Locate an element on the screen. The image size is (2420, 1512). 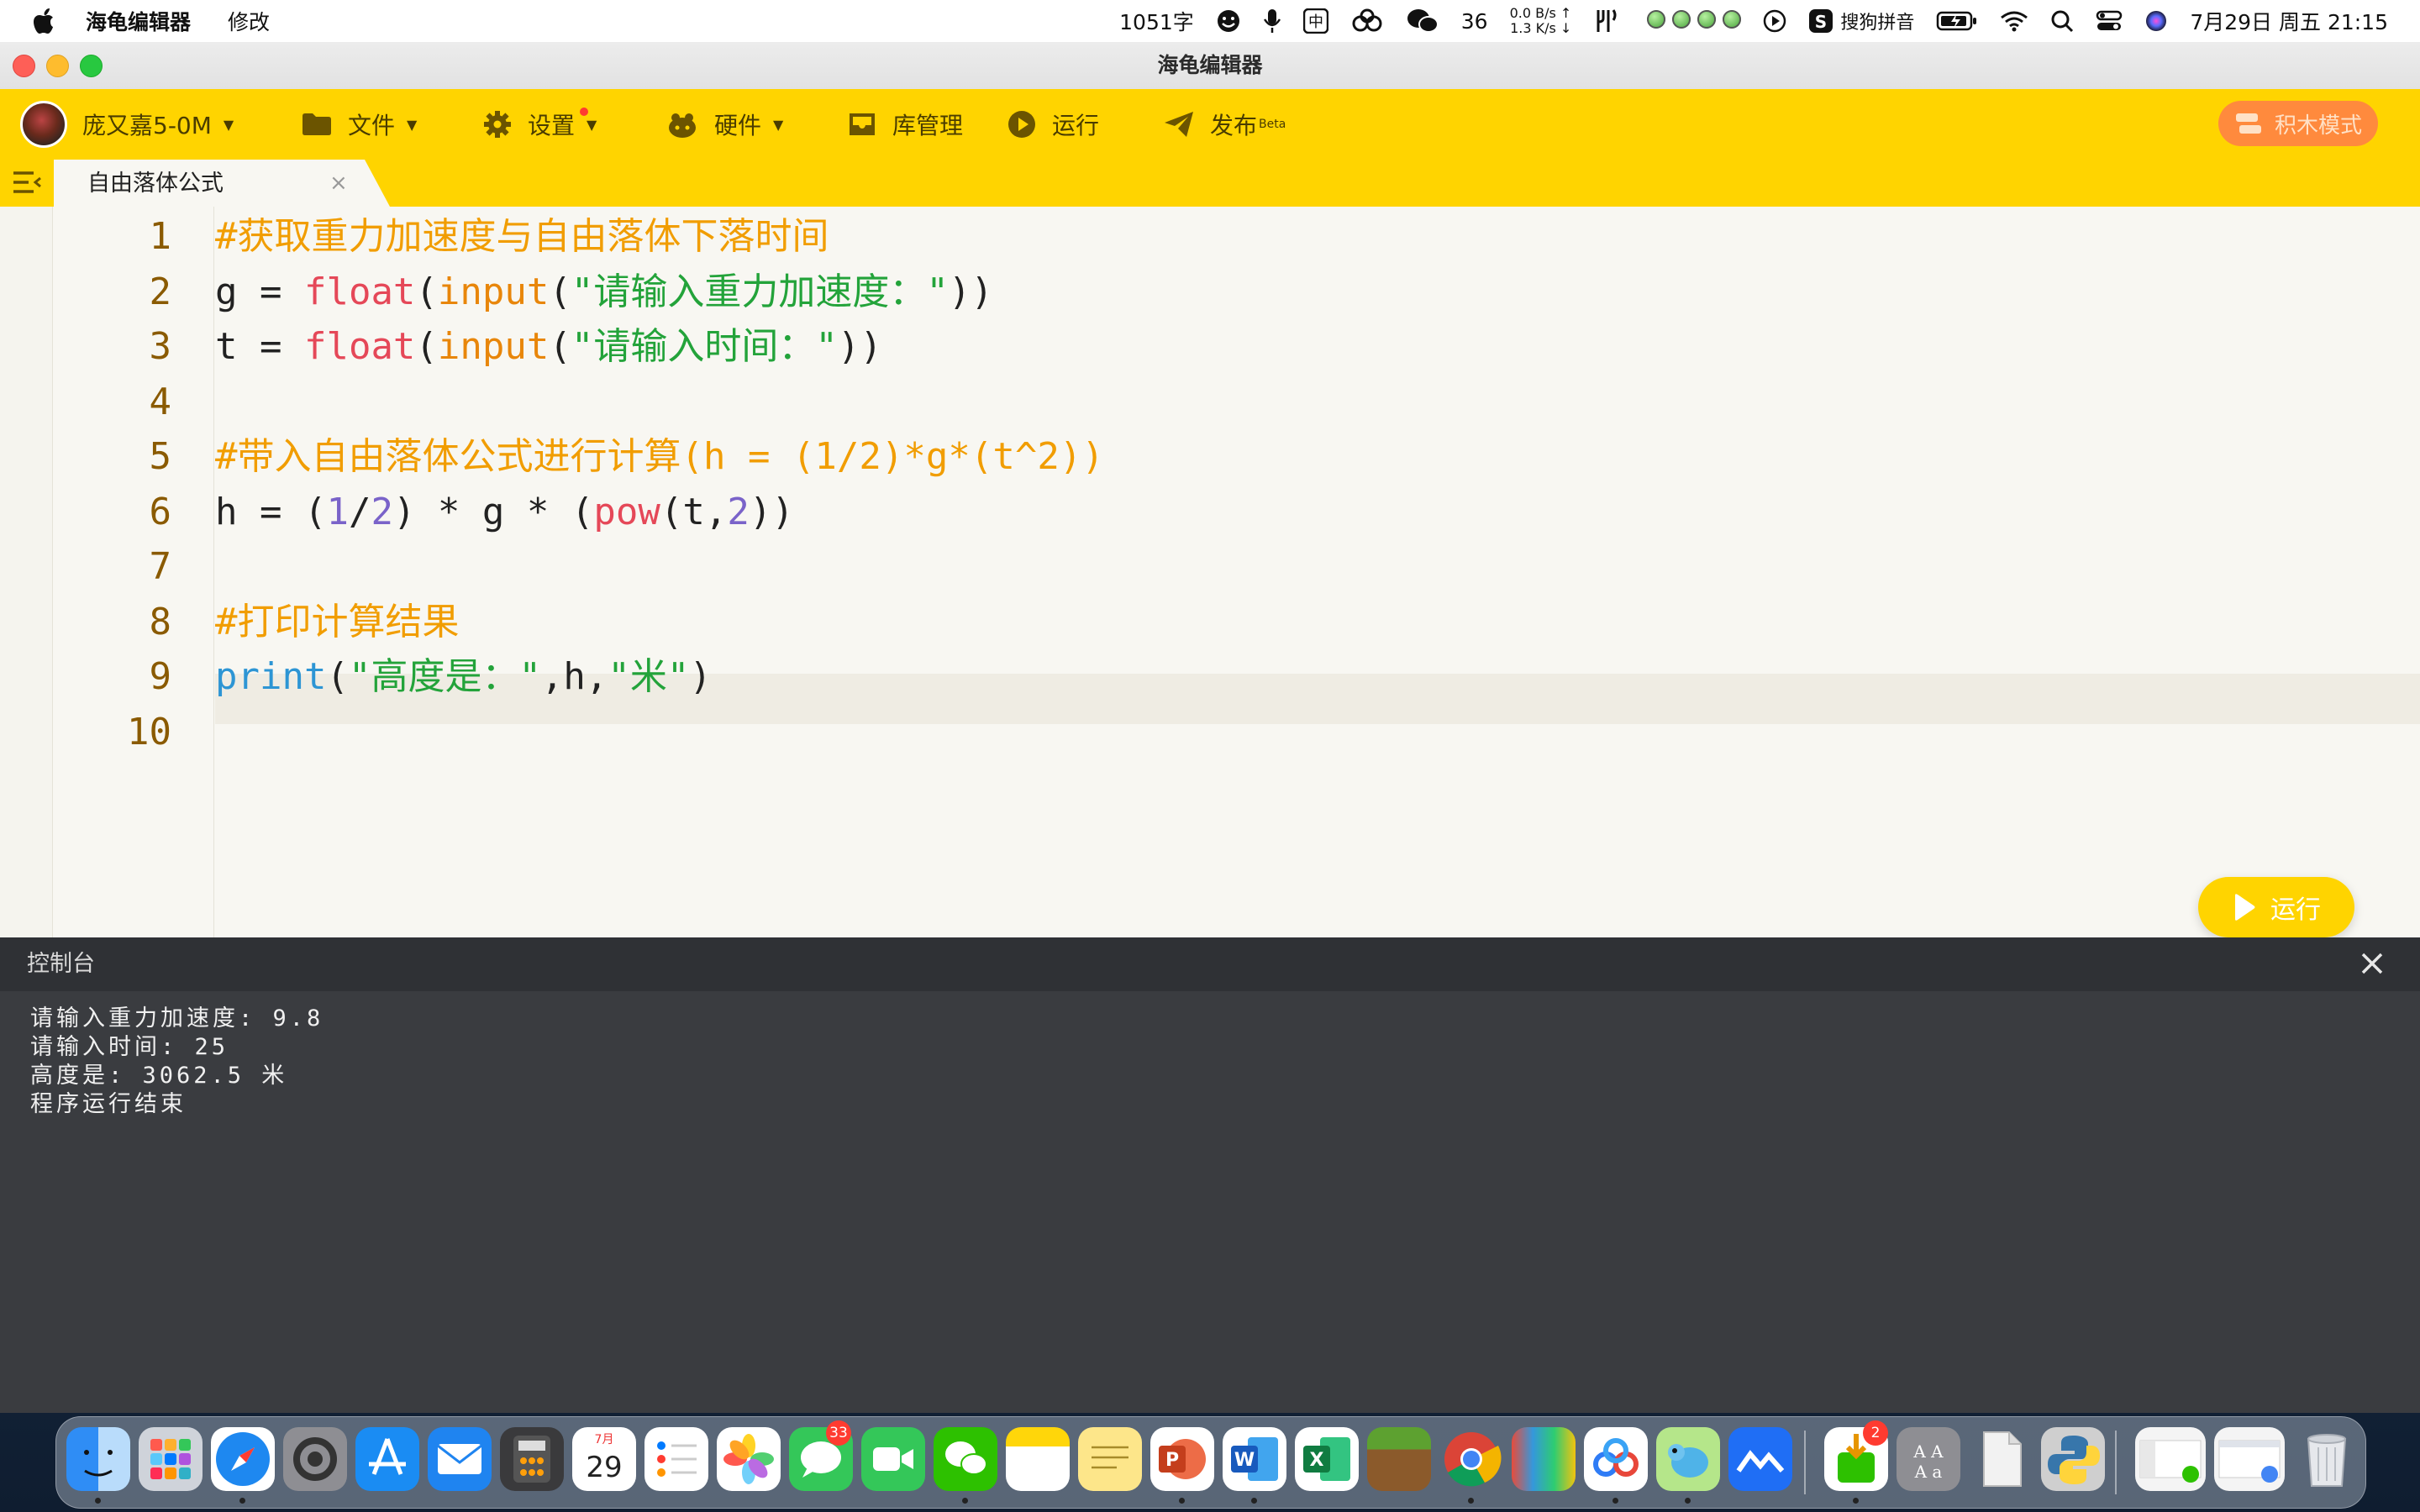
chrome-window-icon is located at coordinates (2249, 1459).